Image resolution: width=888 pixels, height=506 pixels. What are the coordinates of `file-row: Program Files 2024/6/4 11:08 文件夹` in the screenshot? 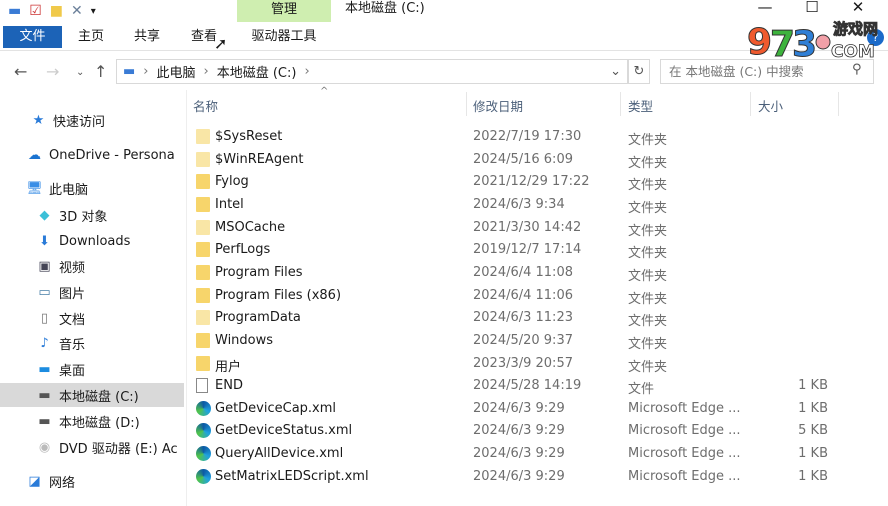 It's located at (515, 273).